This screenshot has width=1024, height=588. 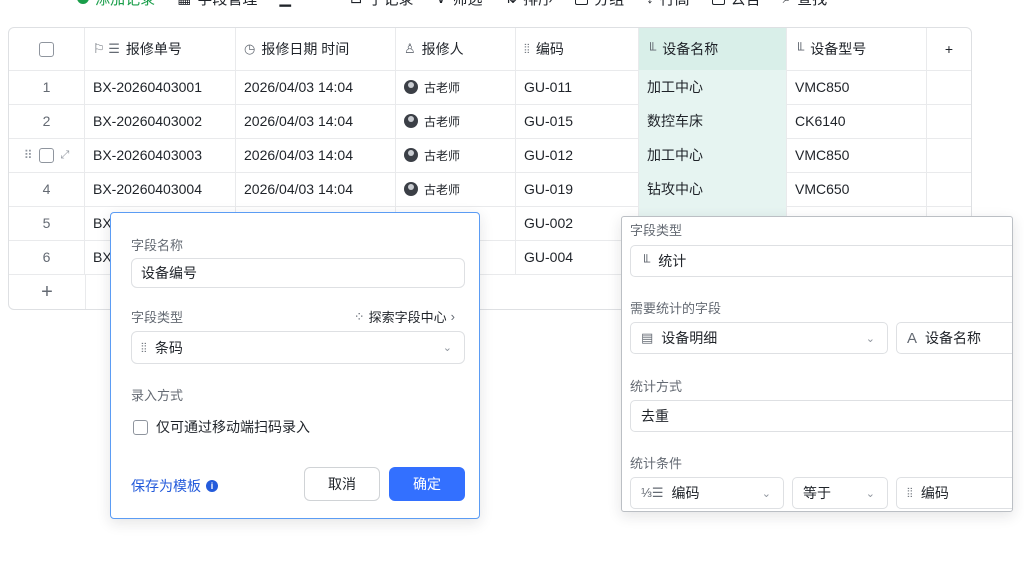 I want to click on code-cell: GU-011, so click(x=577, y=87).